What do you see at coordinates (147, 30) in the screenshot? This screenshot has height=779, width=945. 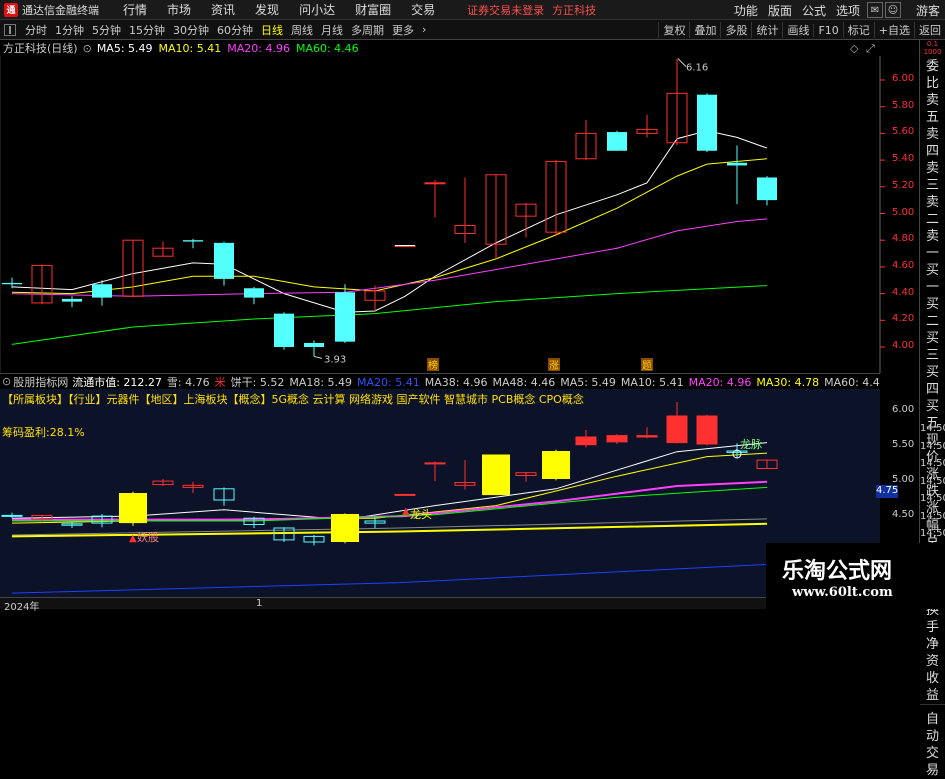 I see `period-15min: 15分钟` at bounding box center [147, 30].